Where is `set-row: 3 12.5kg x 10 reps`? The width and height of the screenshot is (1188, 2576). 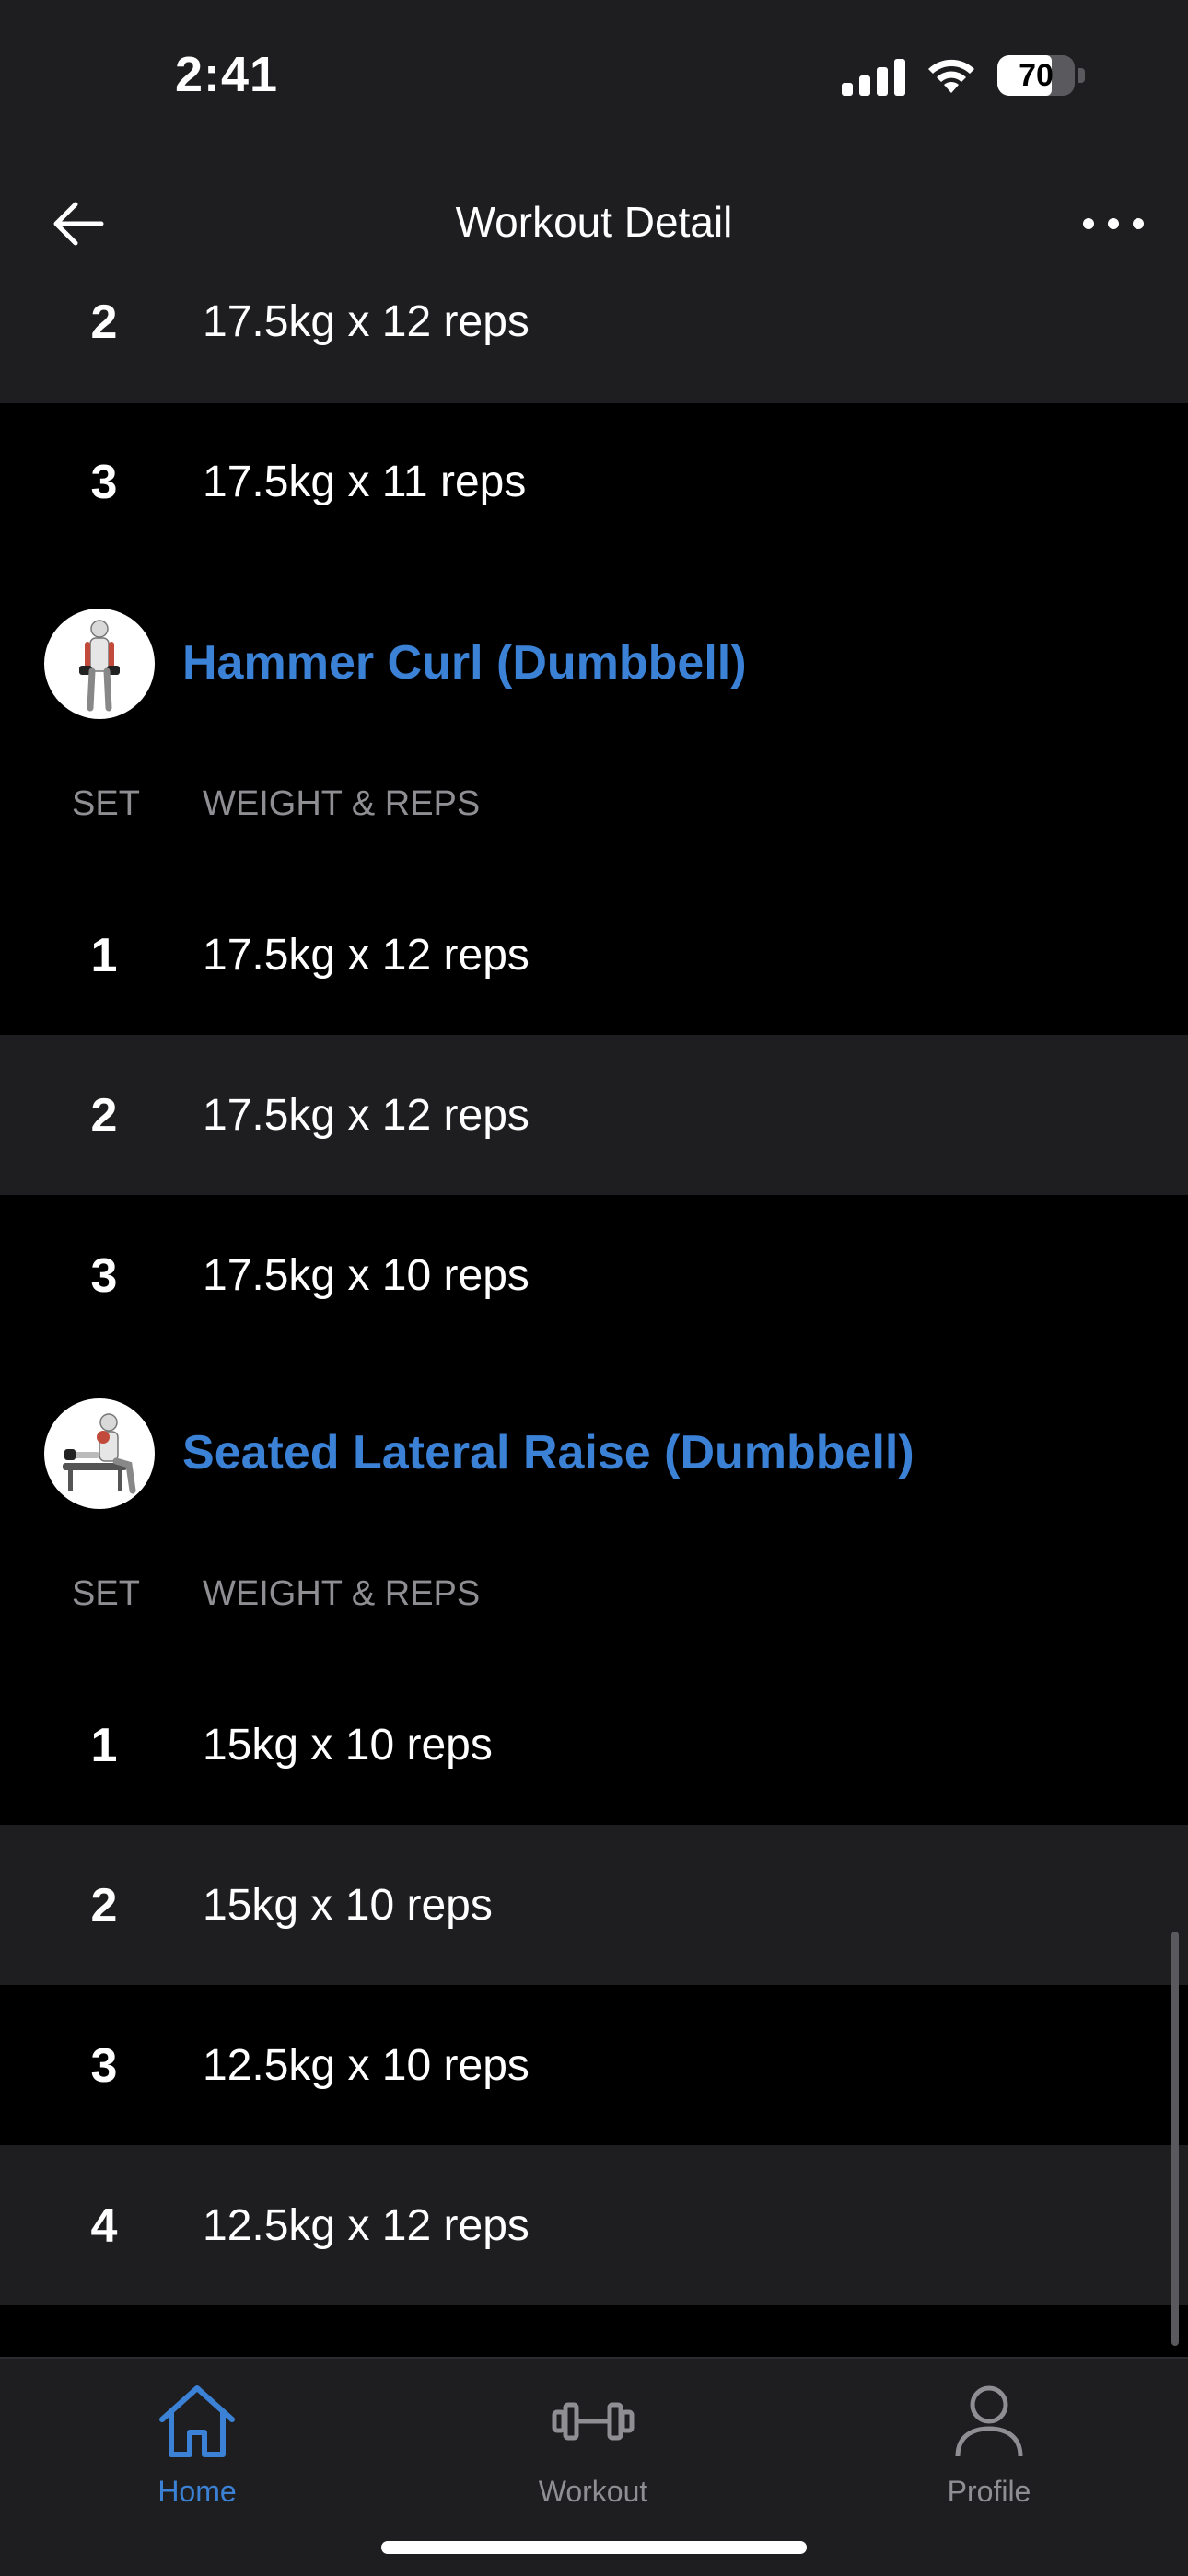
set-row: 3 12.5kg x 10 reps is located at coordinates (594, 2065).